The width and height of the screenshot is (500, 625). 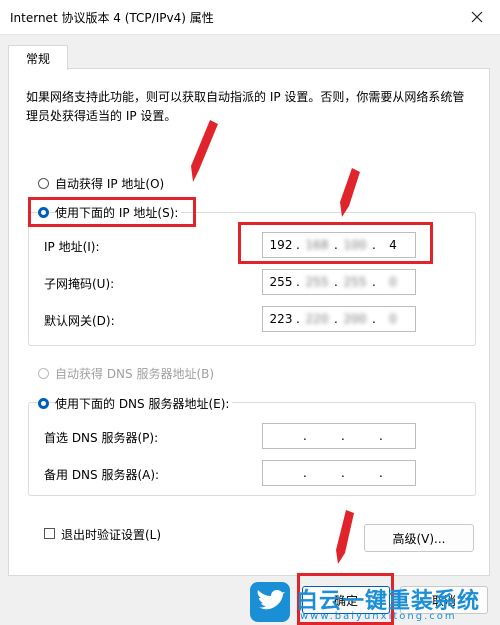 I want to click on tab-general: 常规, so click(x=38, y=57).